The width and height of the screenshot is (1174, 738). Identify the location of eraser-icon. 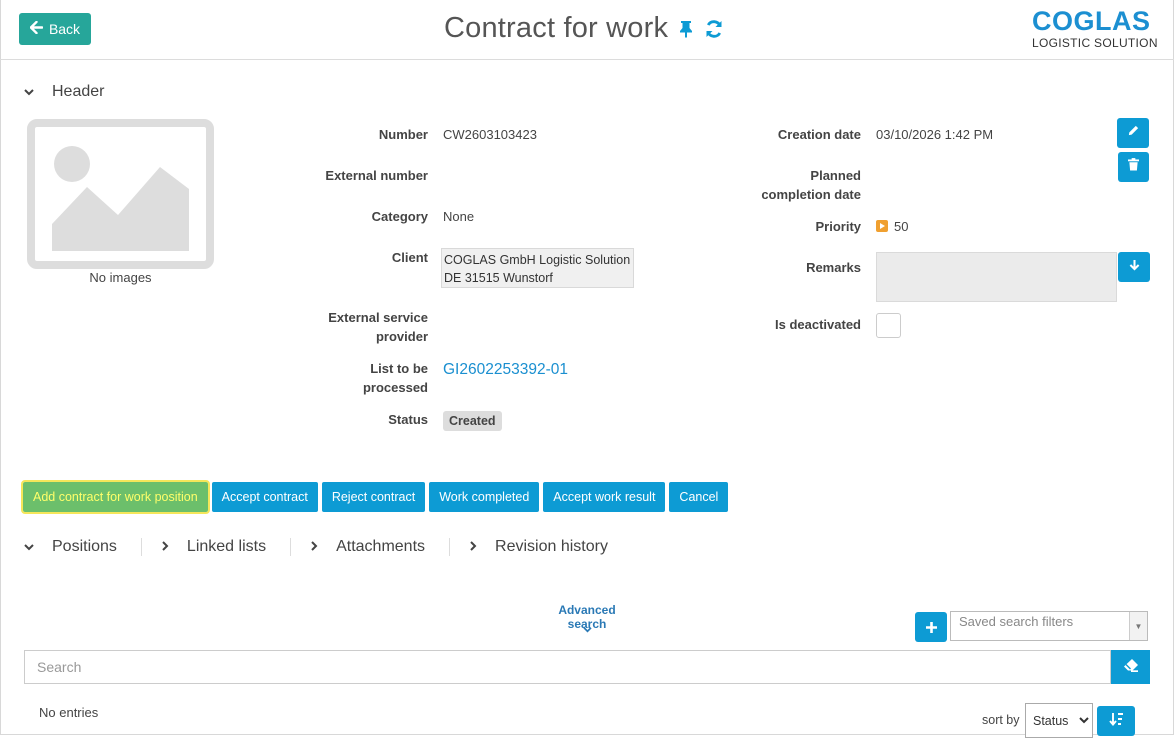
(1131, 667).